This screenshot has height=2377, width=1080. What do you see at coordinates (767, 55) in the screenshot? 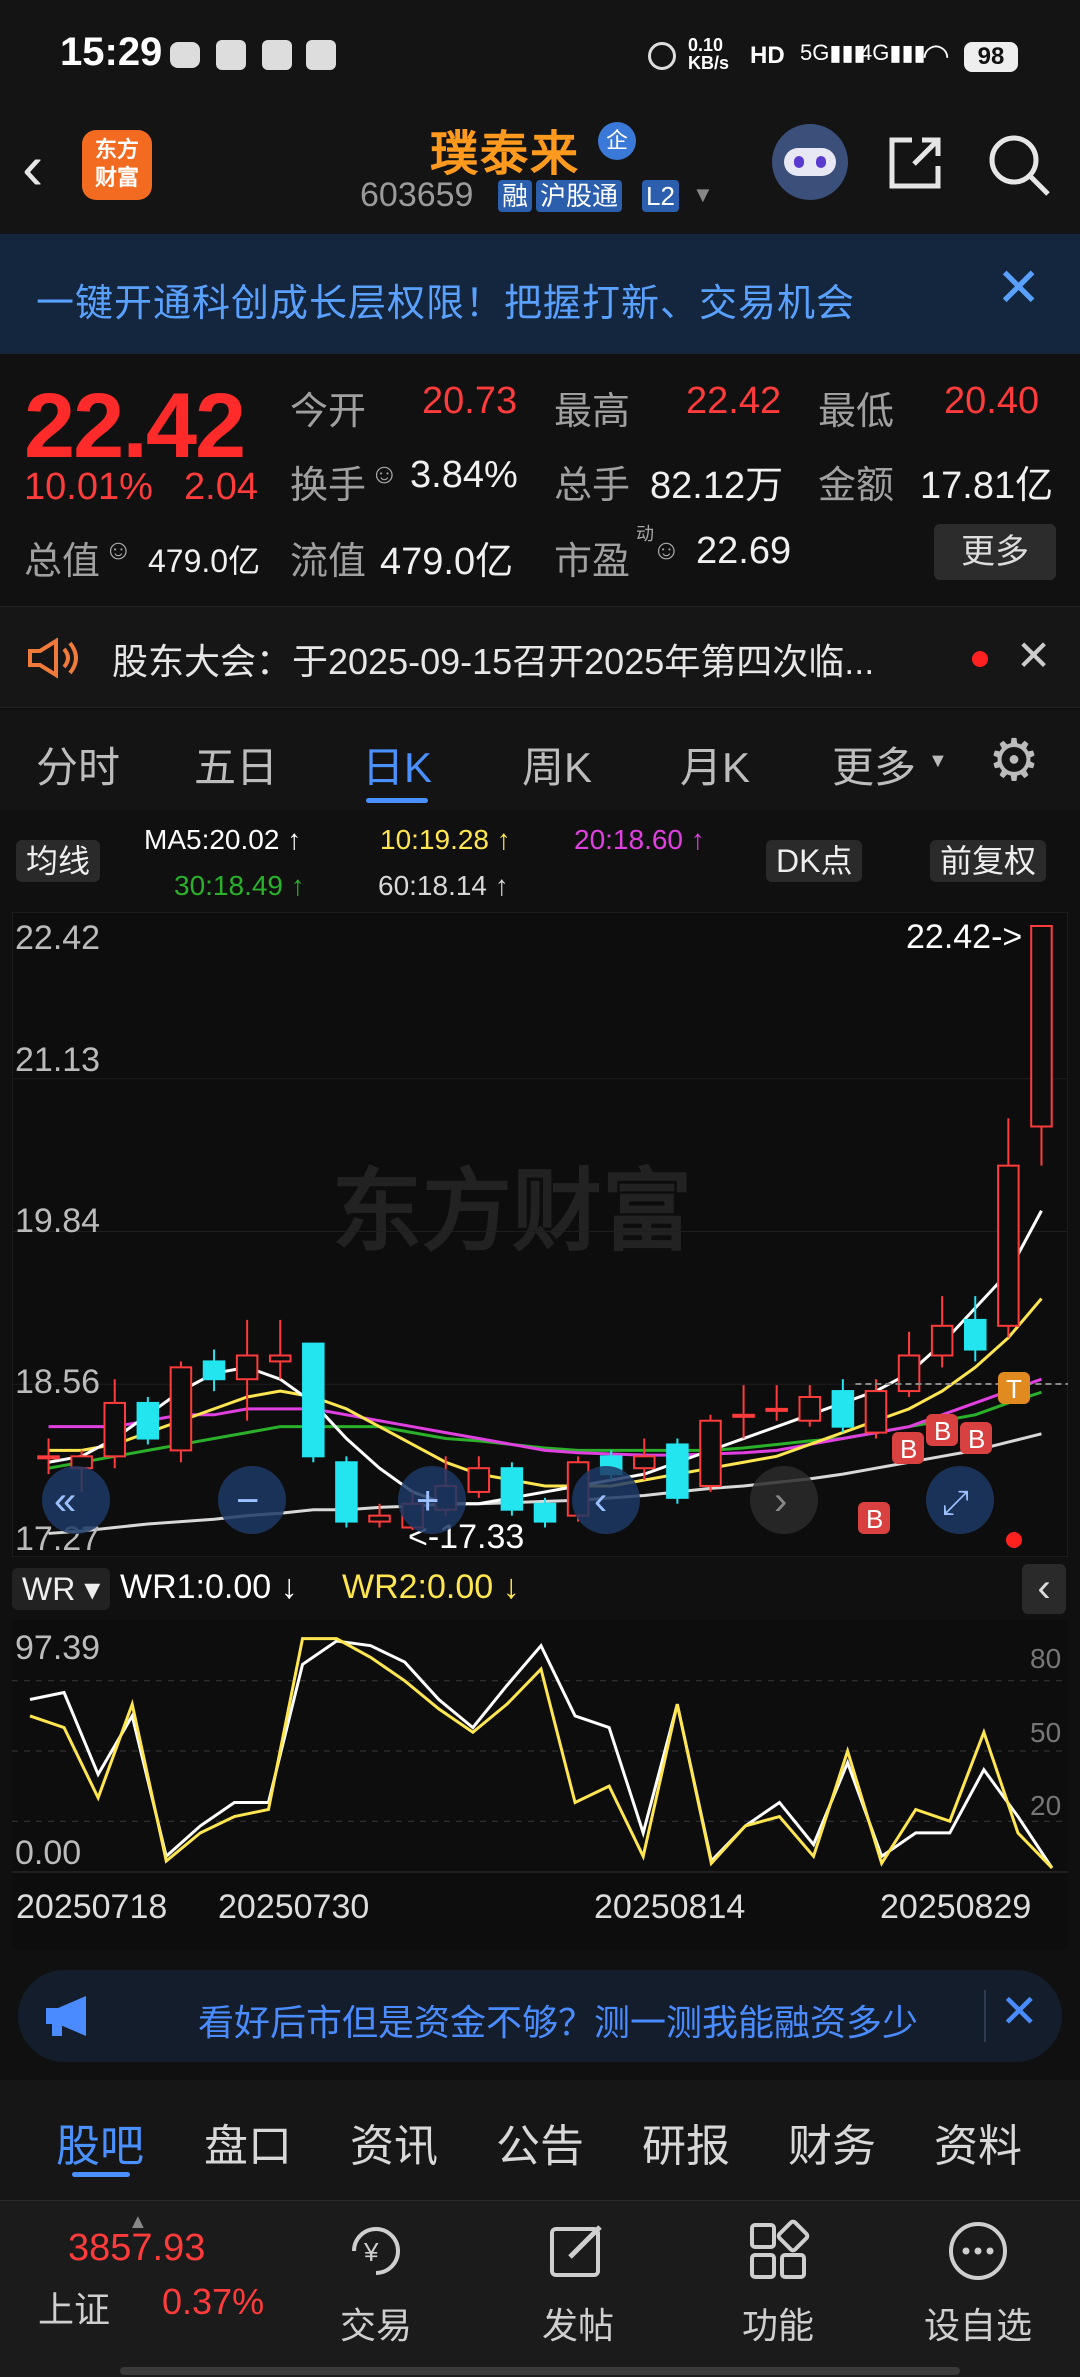
I see `hd-icon: HD` at bounding box center [767, 55].